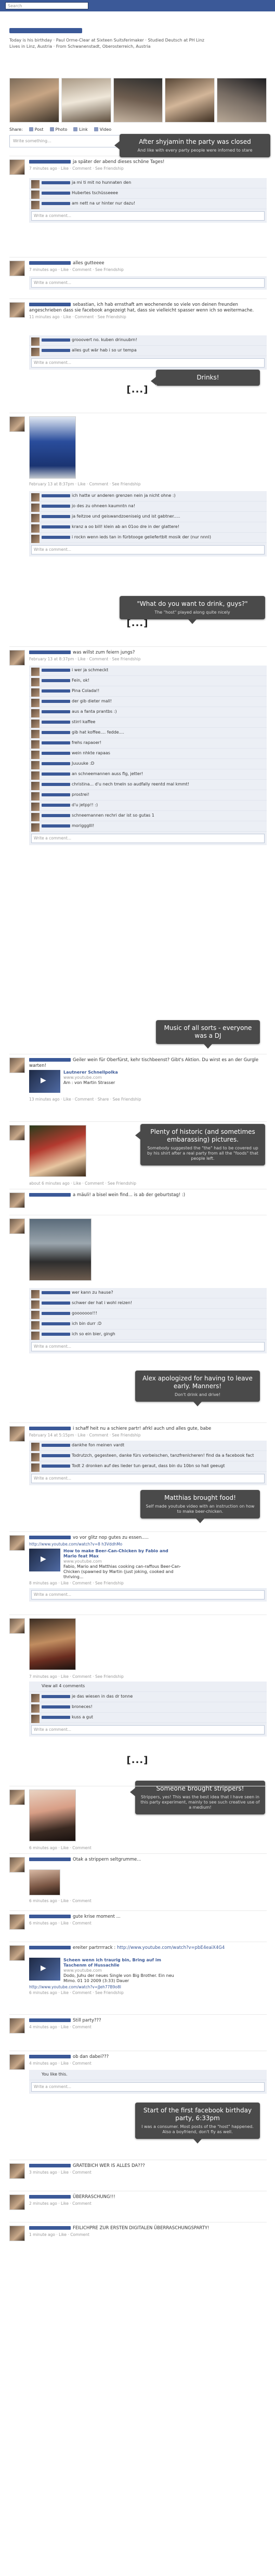 This screenshot has height=2576, width=275. Describe the element at coordinates (102, 129) in the screenshot. I see `share-video-button: Video` at that location.